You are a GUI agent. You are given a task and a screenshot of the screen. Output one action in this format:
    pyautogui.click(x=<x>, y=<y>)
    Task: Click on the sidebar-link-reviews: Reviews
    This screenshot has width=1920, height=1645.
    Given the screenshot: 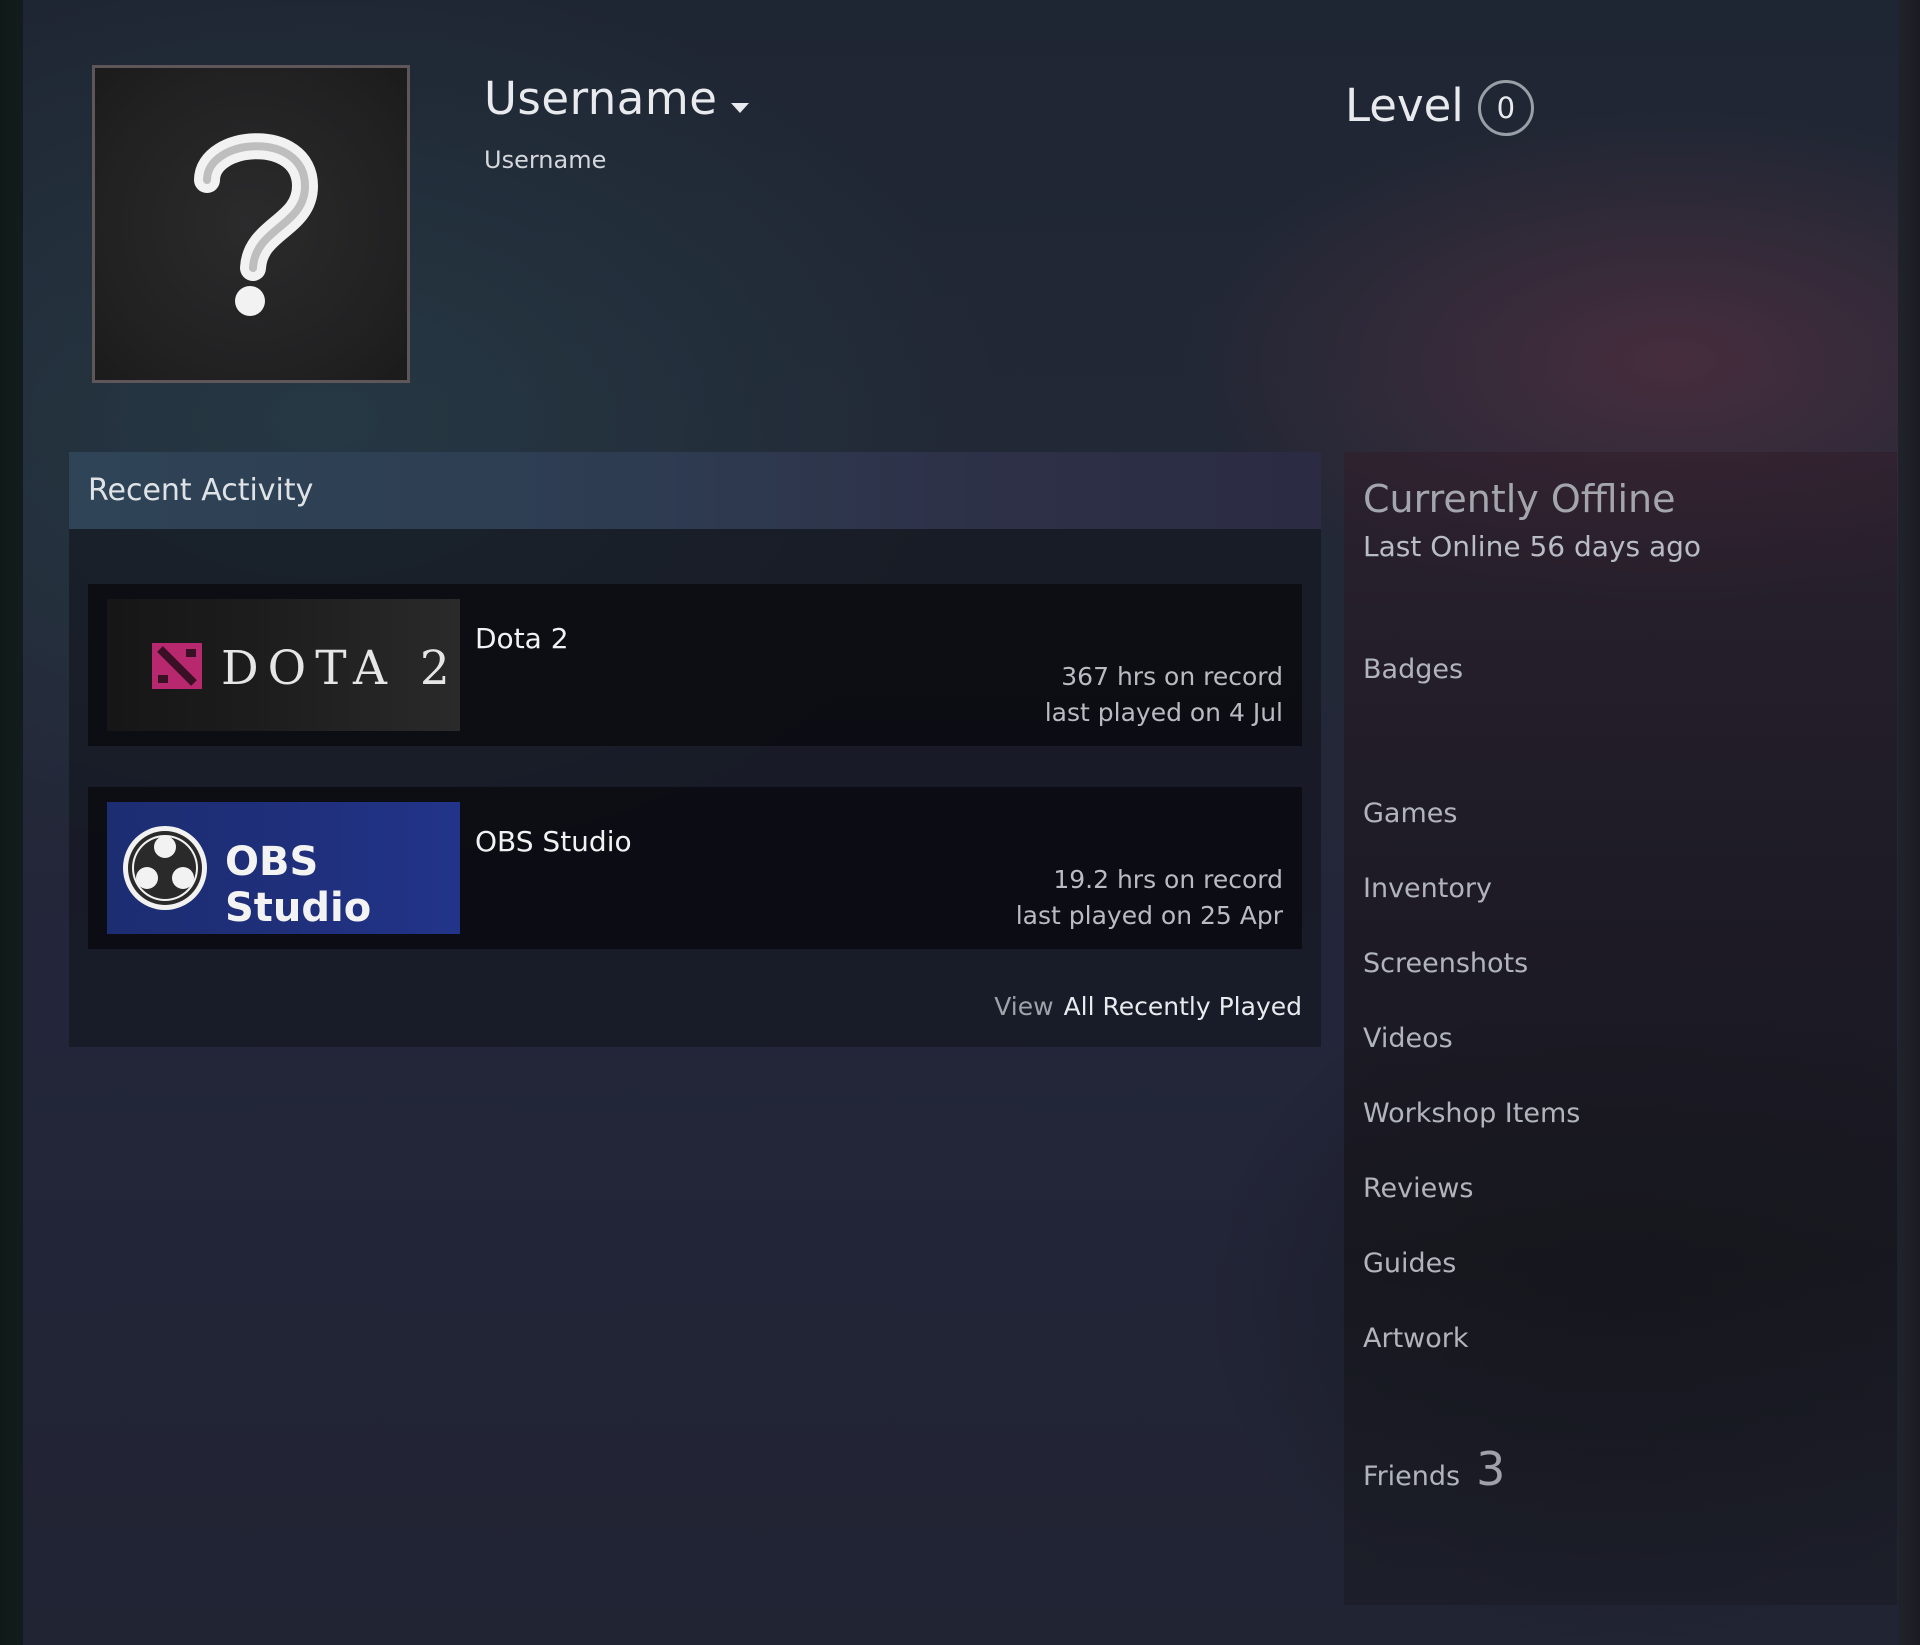 What is the action you would take?
    pyautogui.click(x=1418, y=1188)
    